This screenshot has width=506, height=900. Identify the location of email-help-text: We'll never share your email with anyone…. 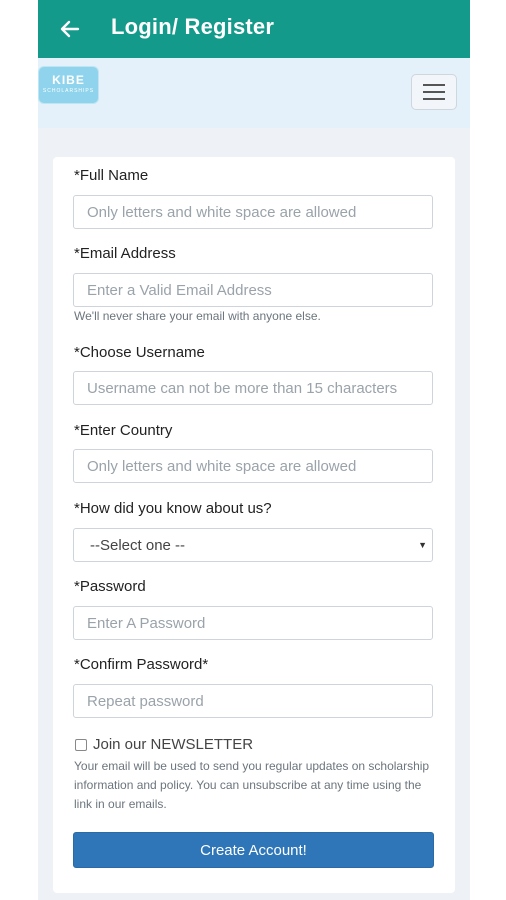
(197, 316).